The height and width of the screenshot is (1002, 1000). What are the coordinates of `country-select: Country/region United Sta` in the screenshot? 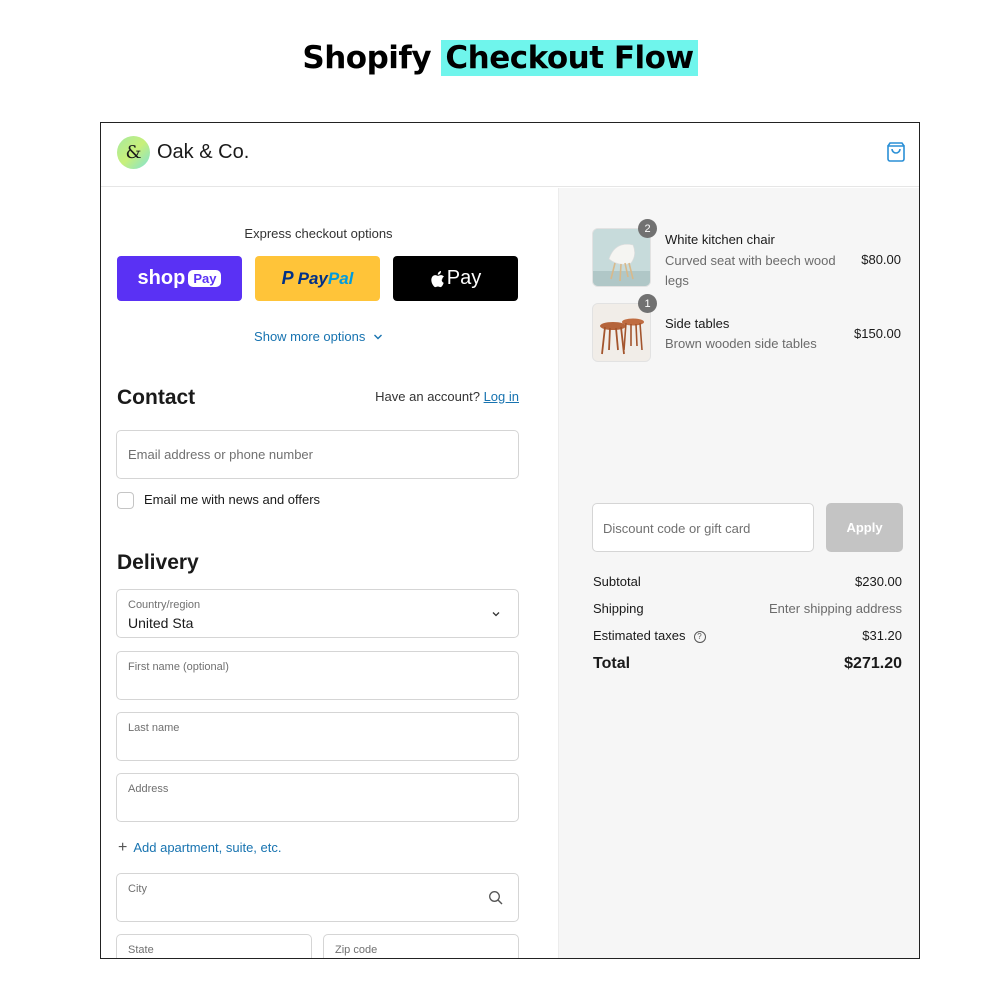 It's located at (317, 613).